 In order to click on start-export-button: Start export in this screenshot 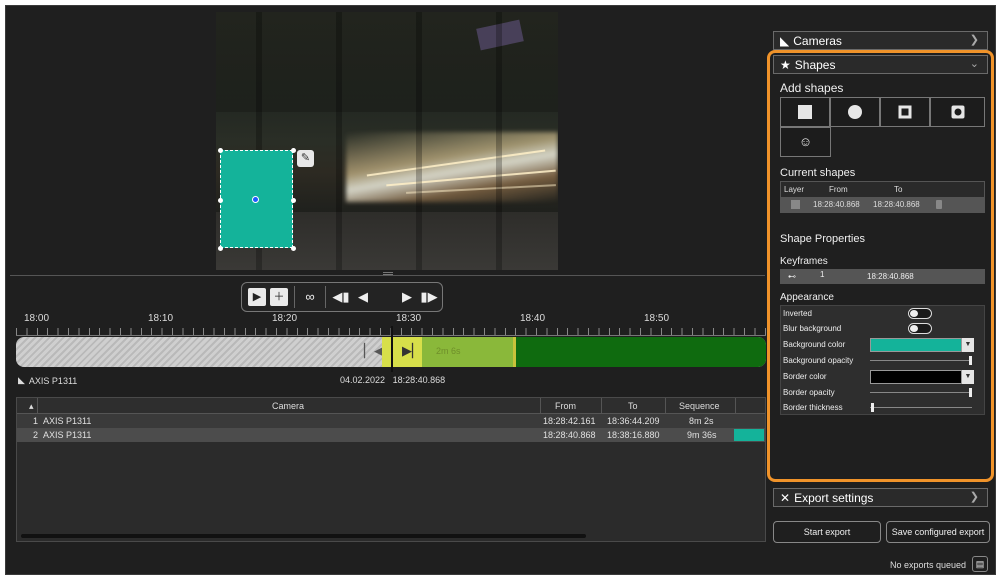, I will do `click(827, 532)`.